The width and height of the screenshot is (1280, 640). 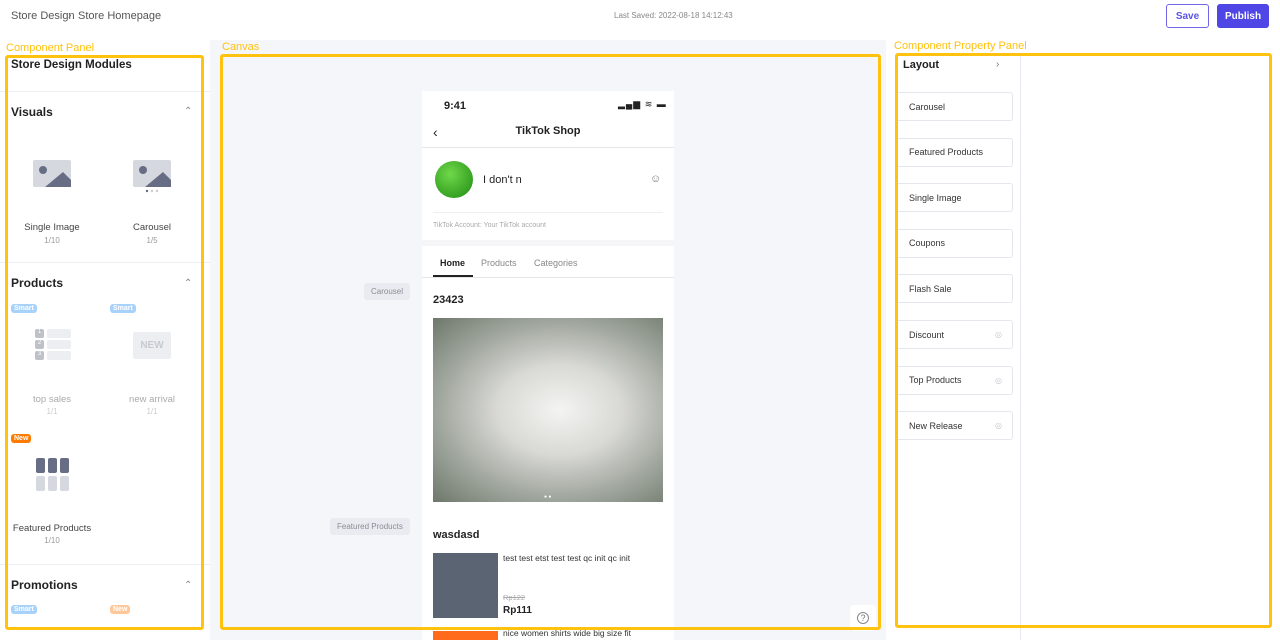 I want to click on product-image, so click(x=465, y=635).